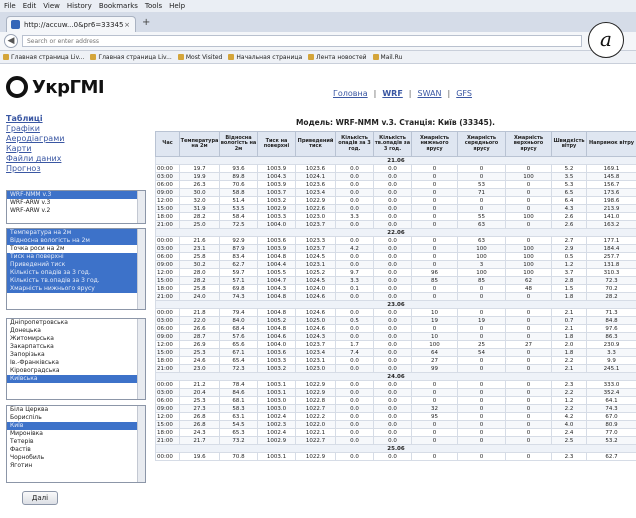  Describe the element at coordinates (76, 265) in the screenshot. I see `list-option: Приведений тиск` at that location.